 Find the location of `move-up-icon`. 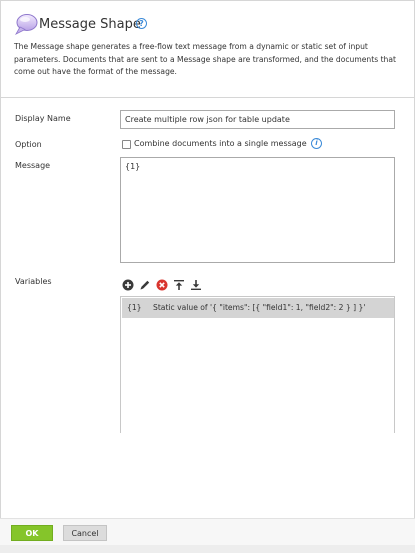

move-up-icon is located at coordinates (179, 285).